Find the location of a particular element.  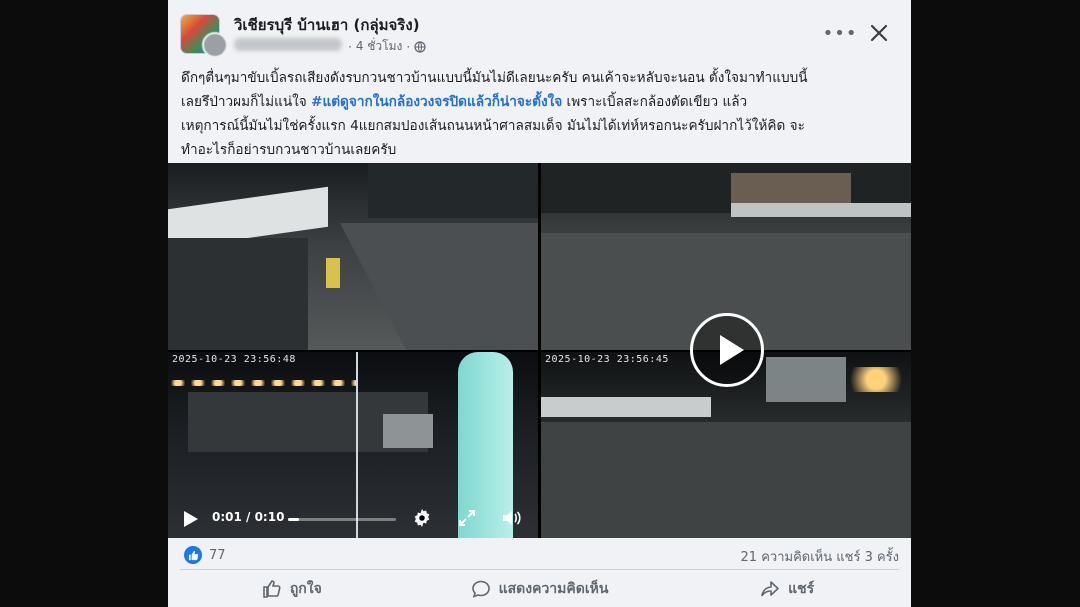

like-label: ถูกใจ is located at coordinates (305, 589).